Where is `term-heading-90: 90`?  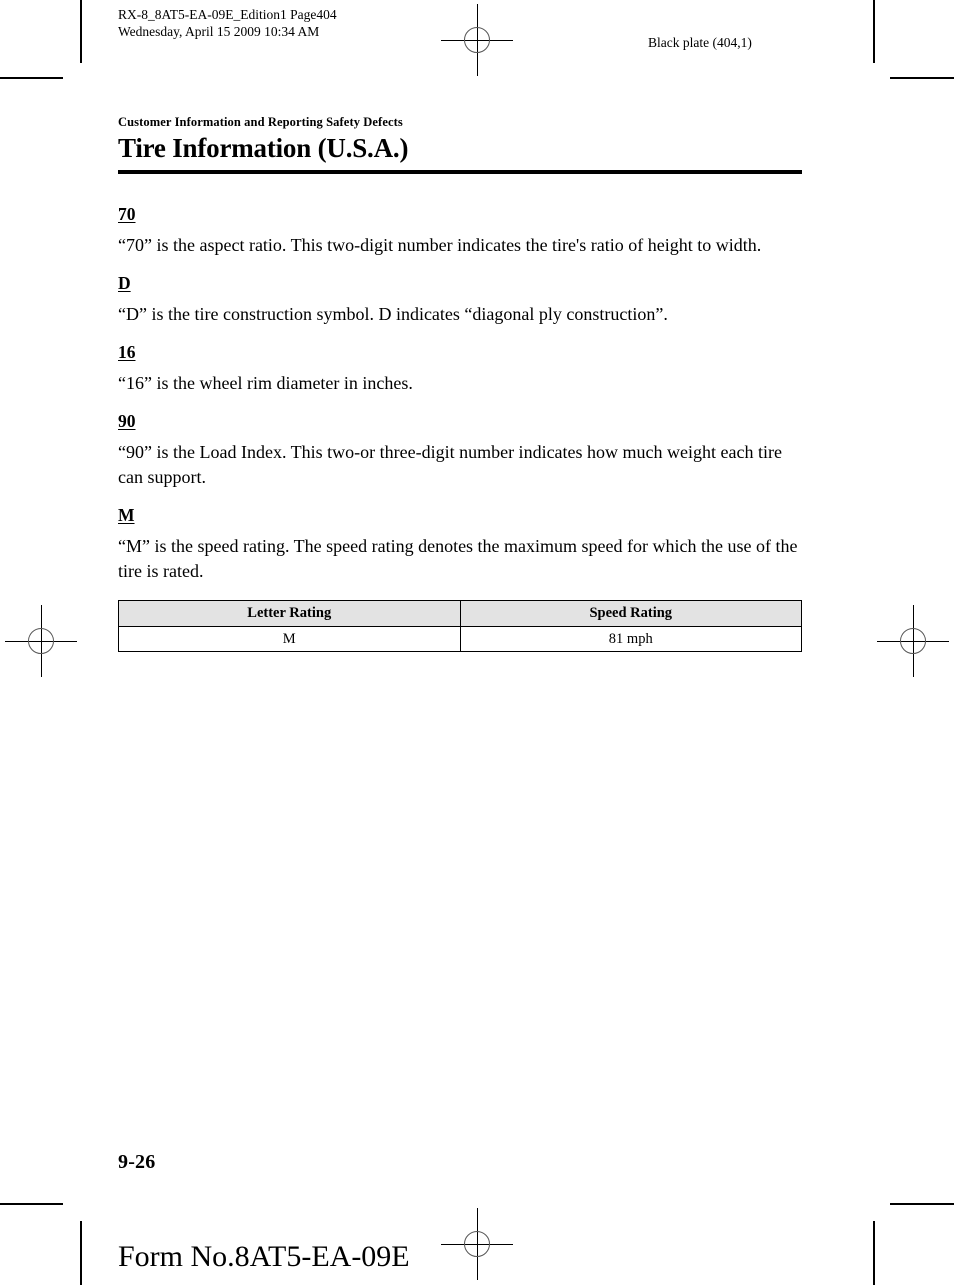 term-heading-90: 90 is located at coordinates (127, 421).